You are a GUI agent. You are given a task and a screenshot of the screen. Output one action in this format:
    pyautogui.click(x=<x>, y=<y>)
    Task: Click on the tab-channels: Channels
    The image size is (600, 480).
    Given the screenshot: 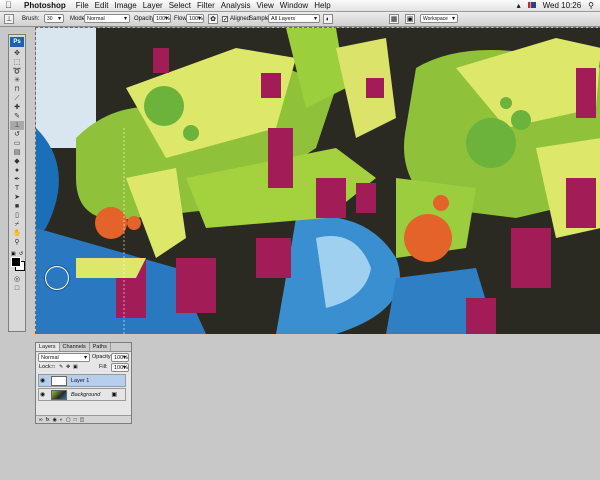 What is the action you would take?
    pyautogui.click(x=75, y=347)
    